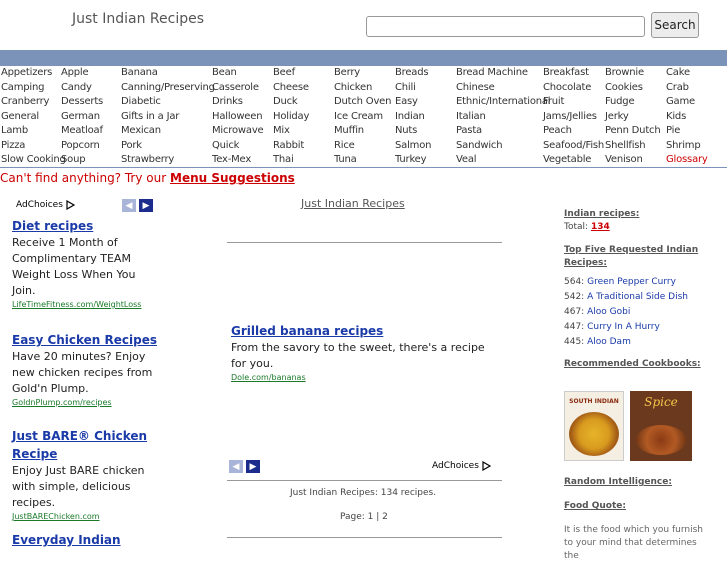 Image resolution: width=727 pixels, height=563 pixels. What do you see at coordinates (661, 426) in the screenshot?
I see `cookbook-cover: Spice` at bounding box center [661, 426].